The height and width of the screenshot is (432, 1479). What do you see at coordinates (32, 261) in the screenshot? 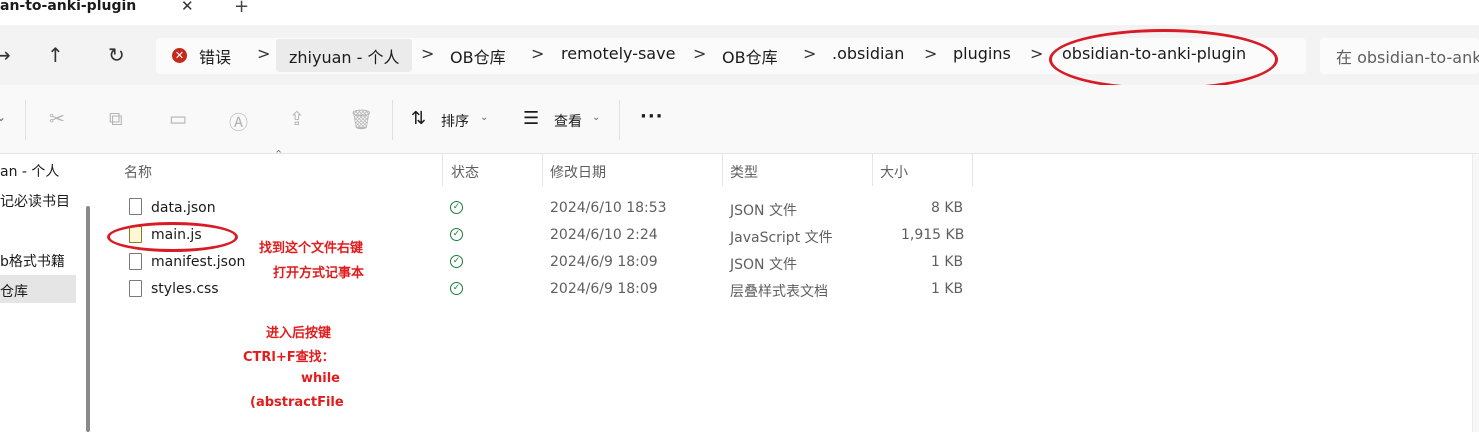
I see `sidebar-item-epub-books: b格式书籍` at bounding box center [32, 261].